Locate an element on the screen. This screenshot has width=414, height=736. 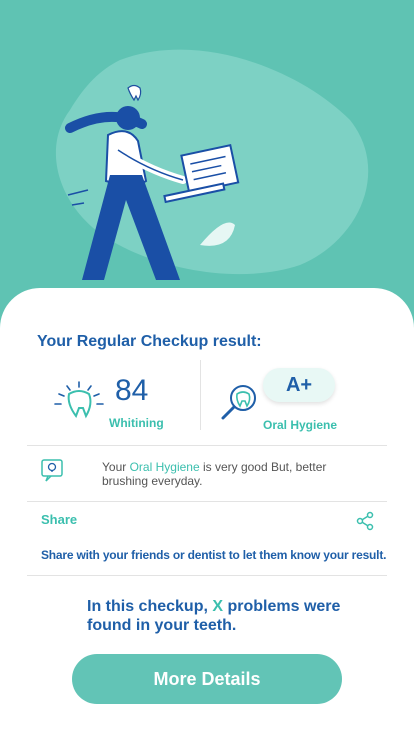
problem-count: X is located at coordinates (218, 606).